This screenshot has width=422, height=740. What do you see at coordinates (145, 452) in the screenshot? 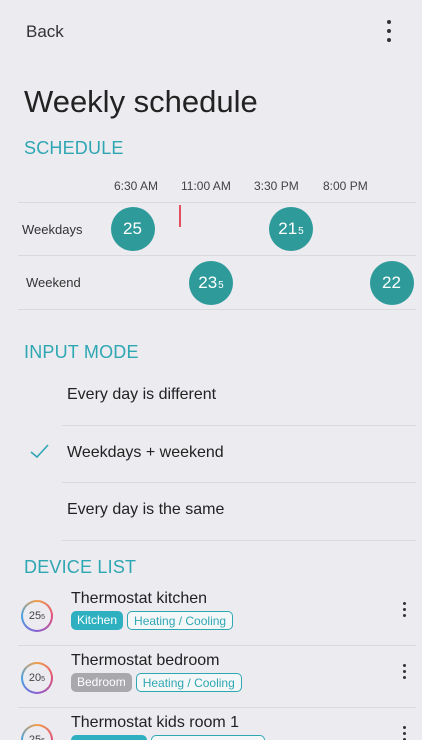
I see `option-label: Weekdays + weekend` at bounding box center [145, 452].